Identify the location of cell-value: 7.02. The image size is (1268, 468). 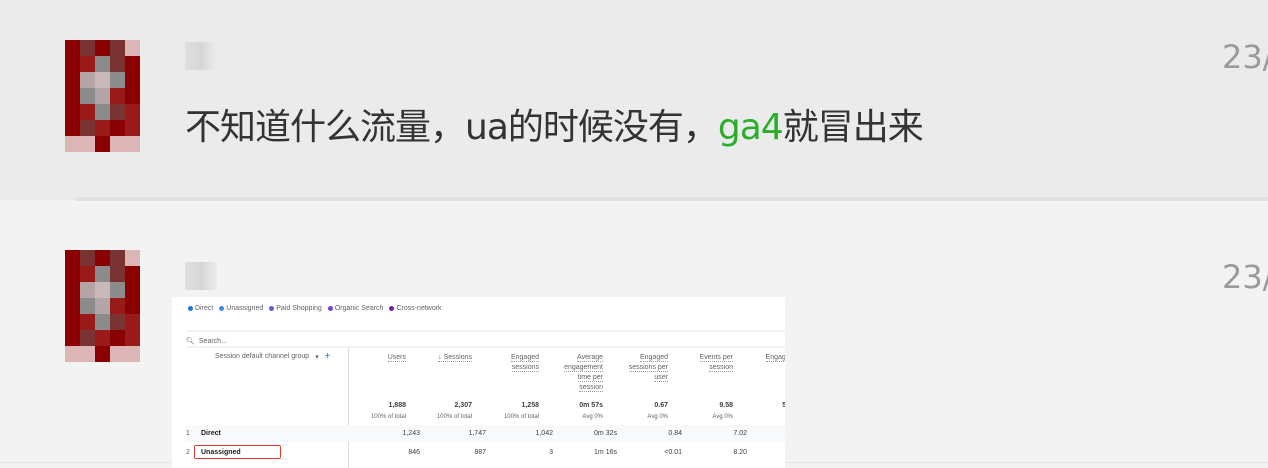
(740, 433).